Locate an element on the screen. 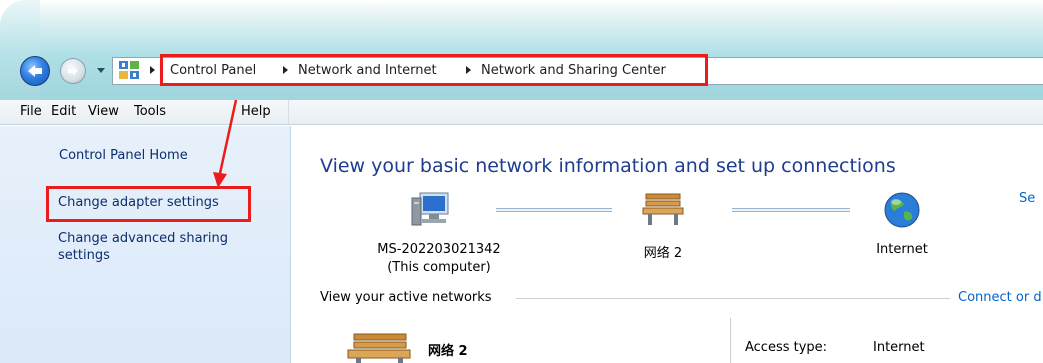  bench-network-icon is located at coordinates (663, 209).